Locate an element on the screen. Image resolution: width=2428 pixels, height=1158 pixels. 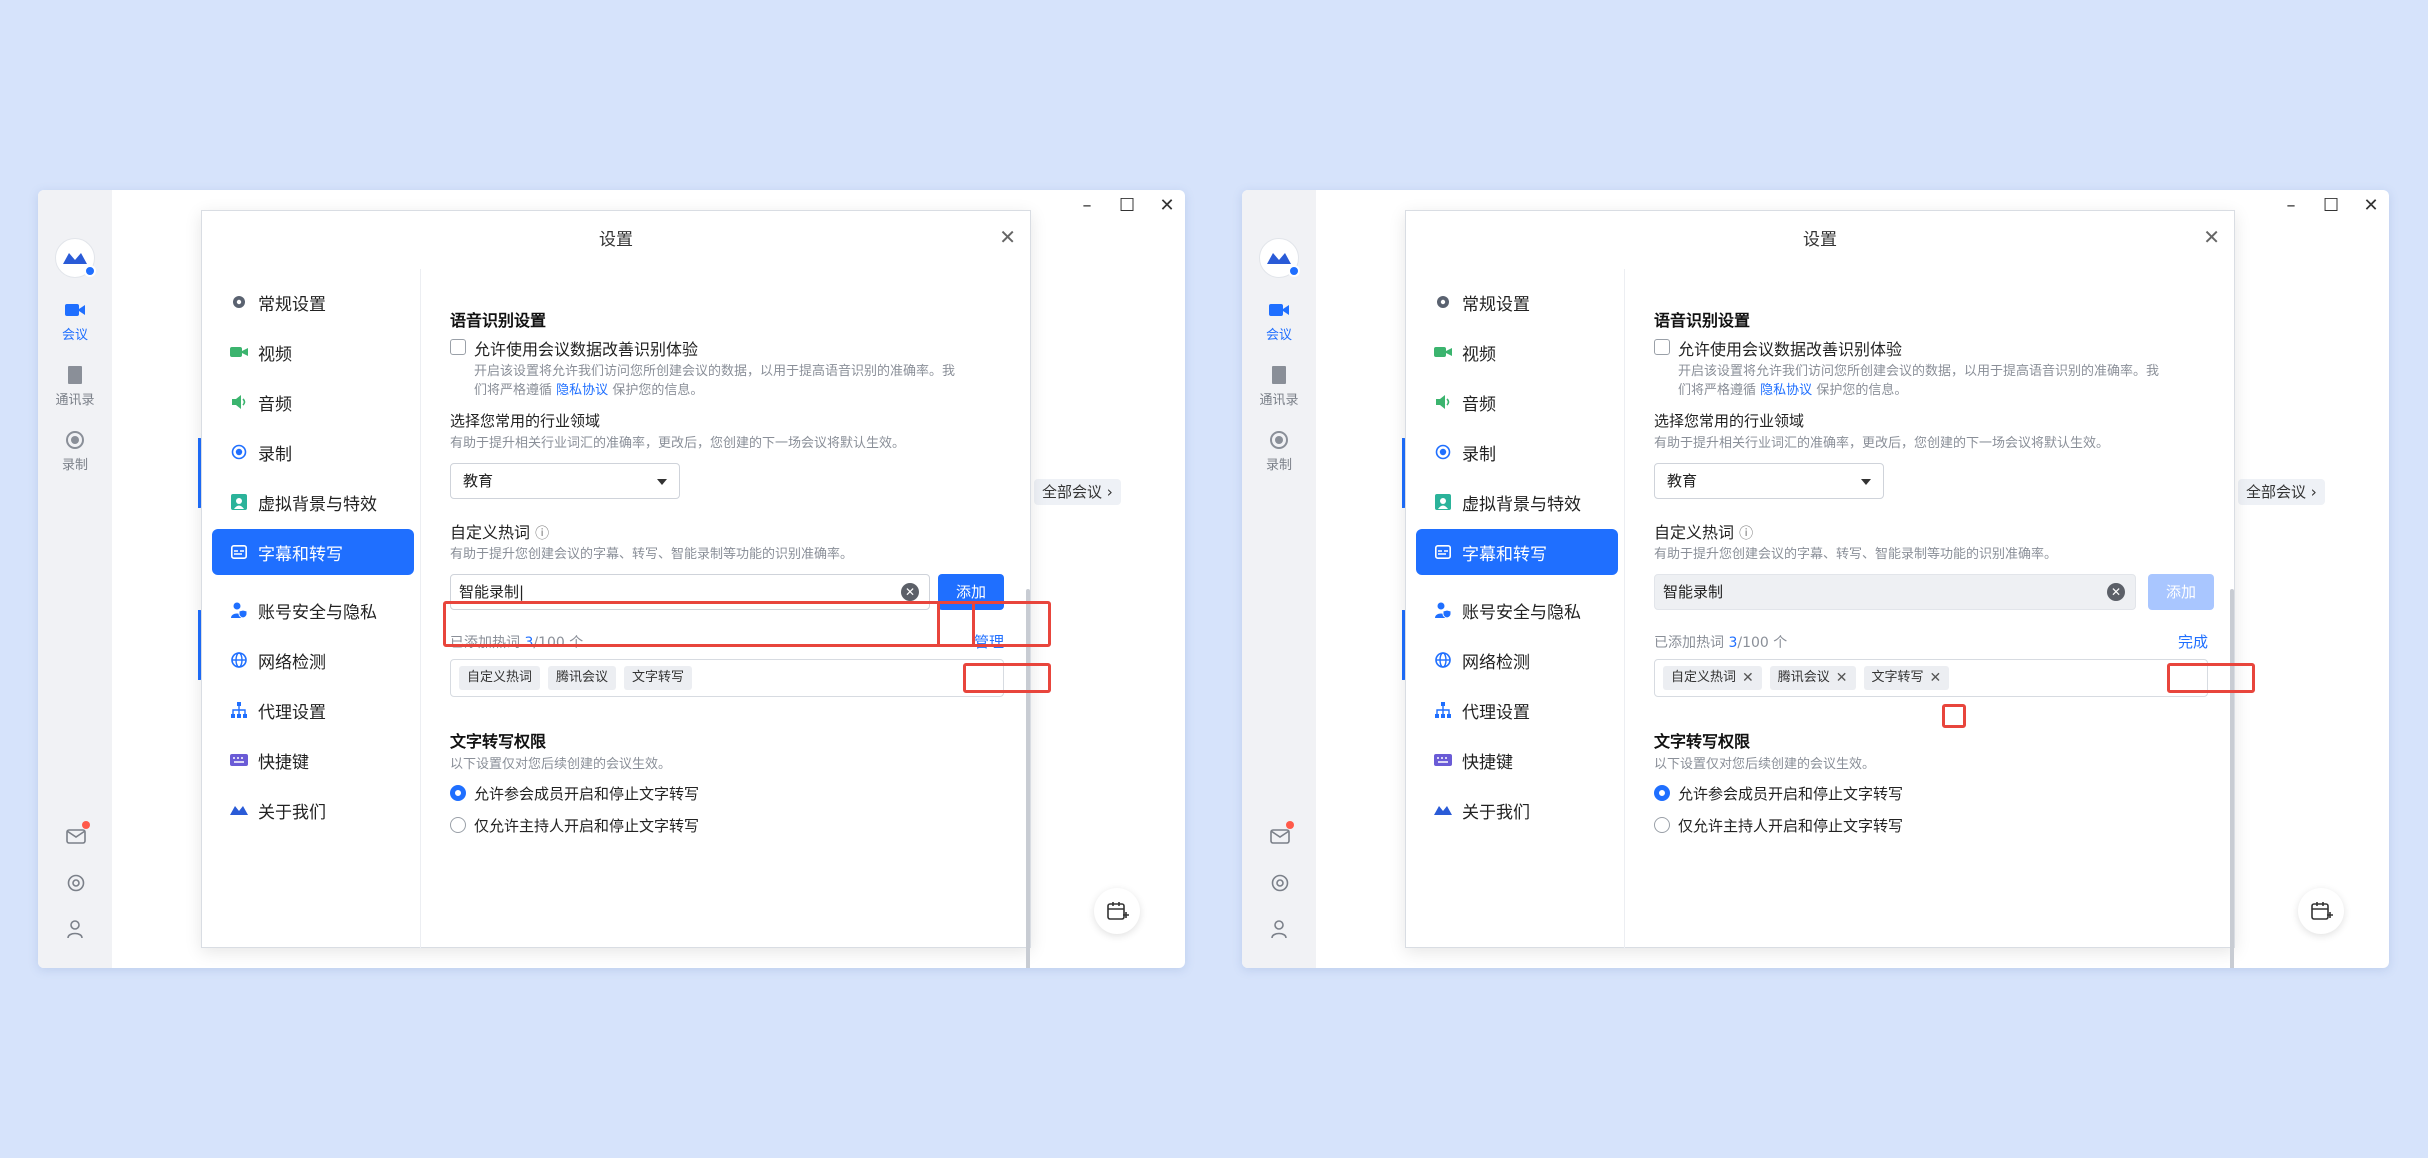
count-total: /100 个 is located at coordinates (1762, 643).